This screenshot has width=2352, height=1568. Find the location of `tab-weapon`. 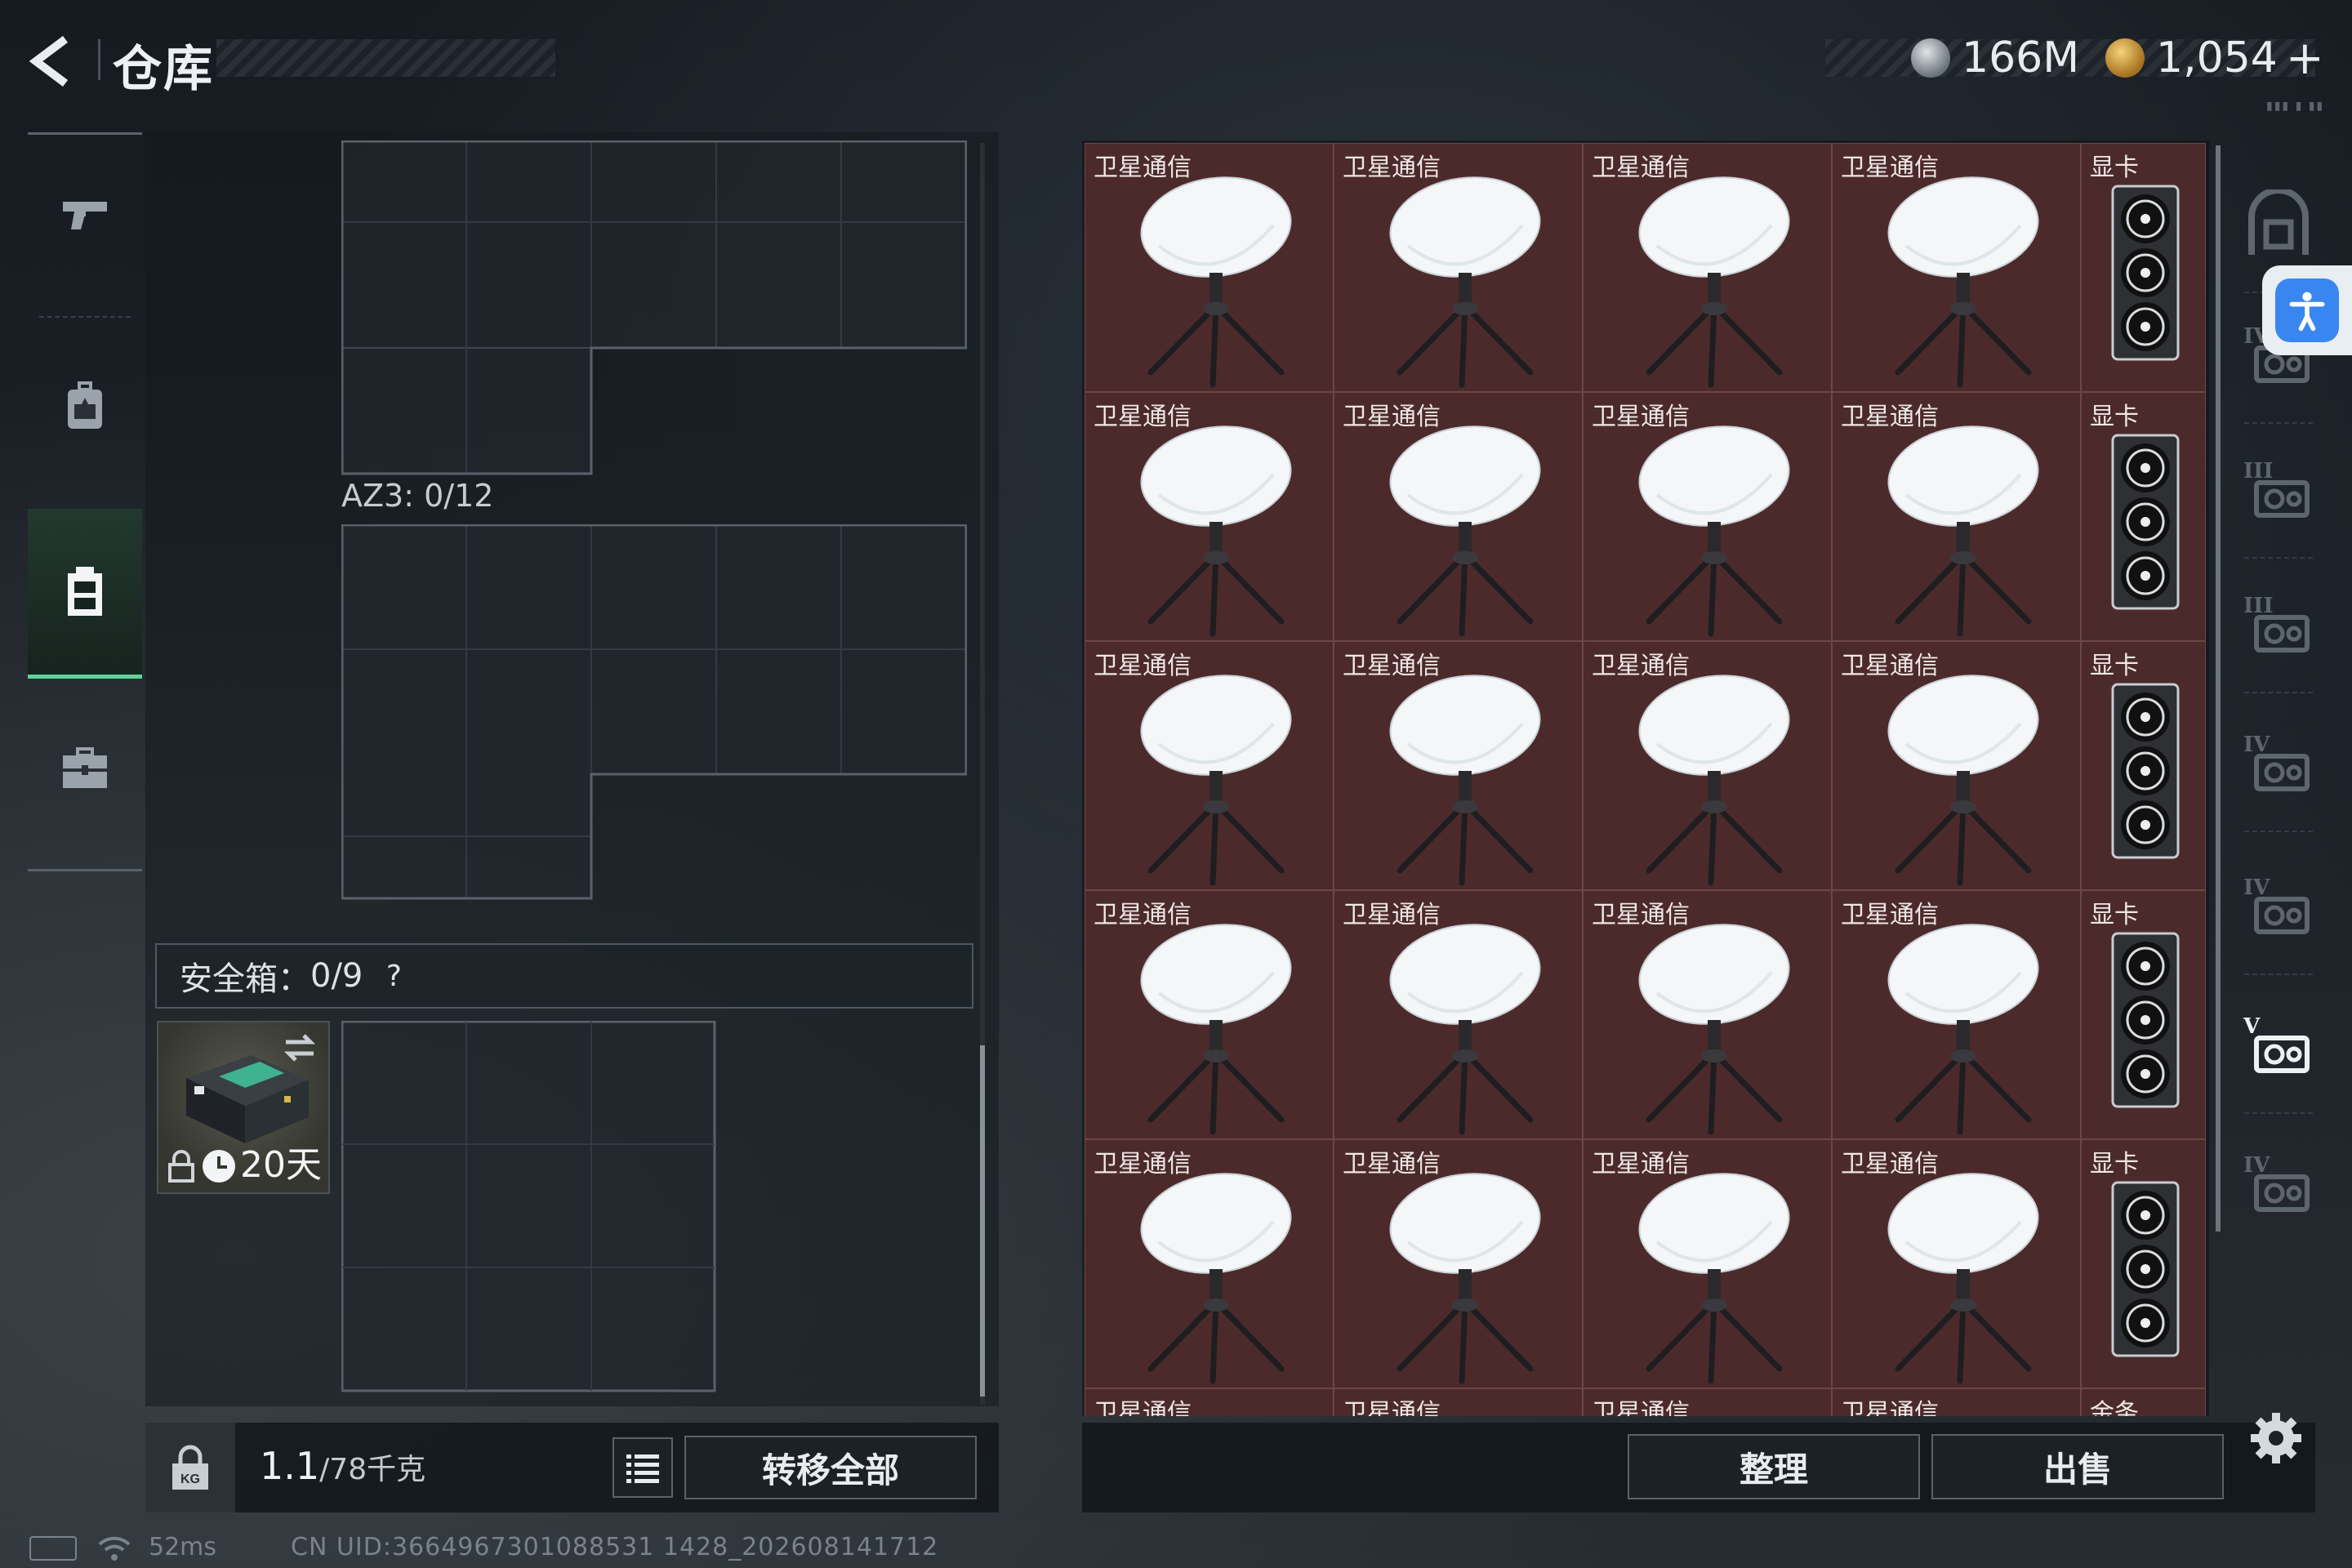

tab-weapon is located at coordinates (85, 214).